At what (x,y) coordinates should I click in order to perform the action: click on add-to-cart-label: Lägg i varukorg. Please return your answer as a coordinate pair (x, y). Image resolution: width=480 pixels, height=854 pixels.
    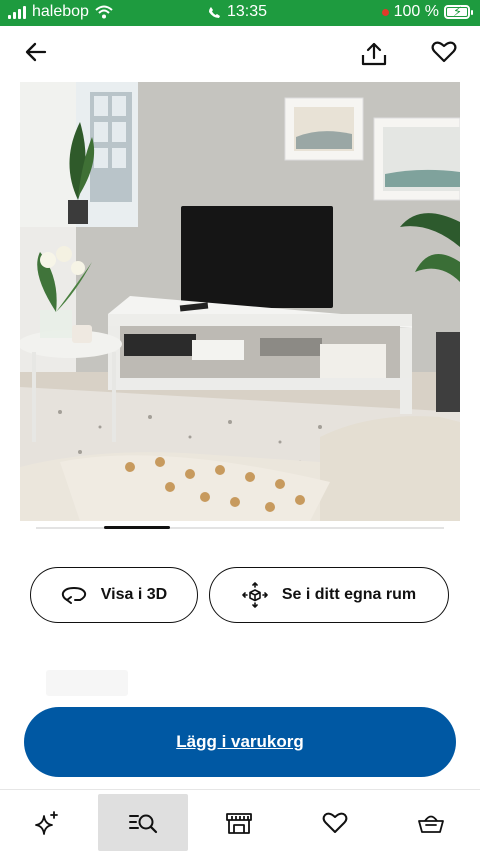
    Looking at the image, I should click on (240, 741).